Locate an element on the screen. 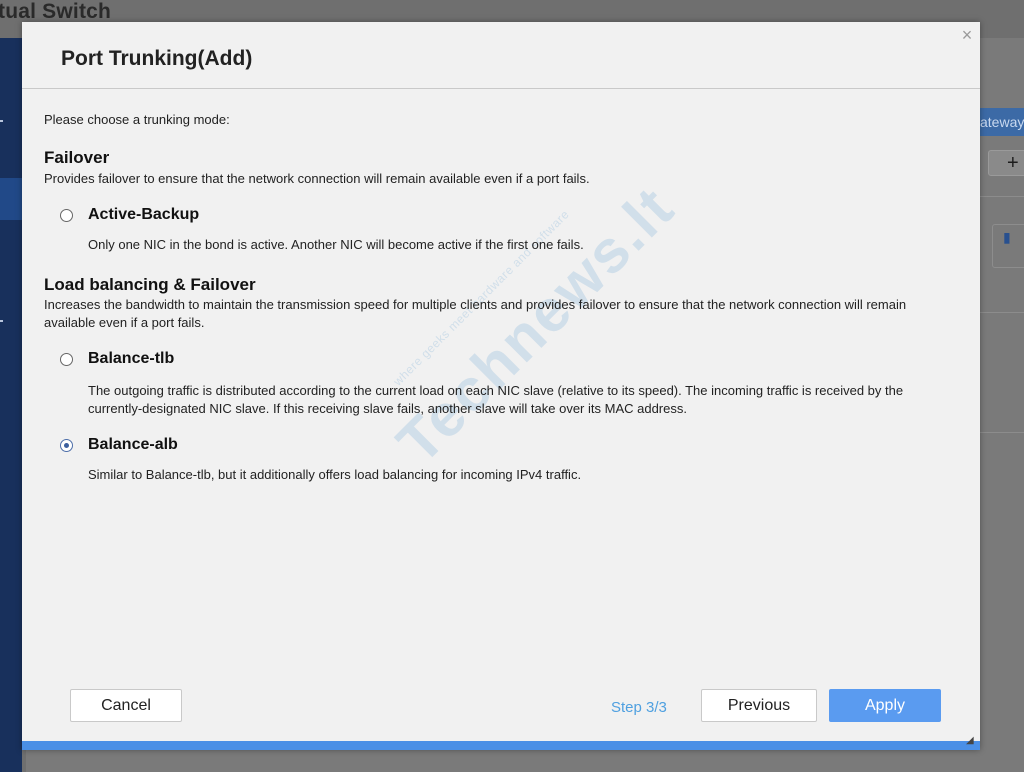 The height and width of the screenshot is (772, 1024). cancel-button: Cancel is located at coordinates (126, 705).